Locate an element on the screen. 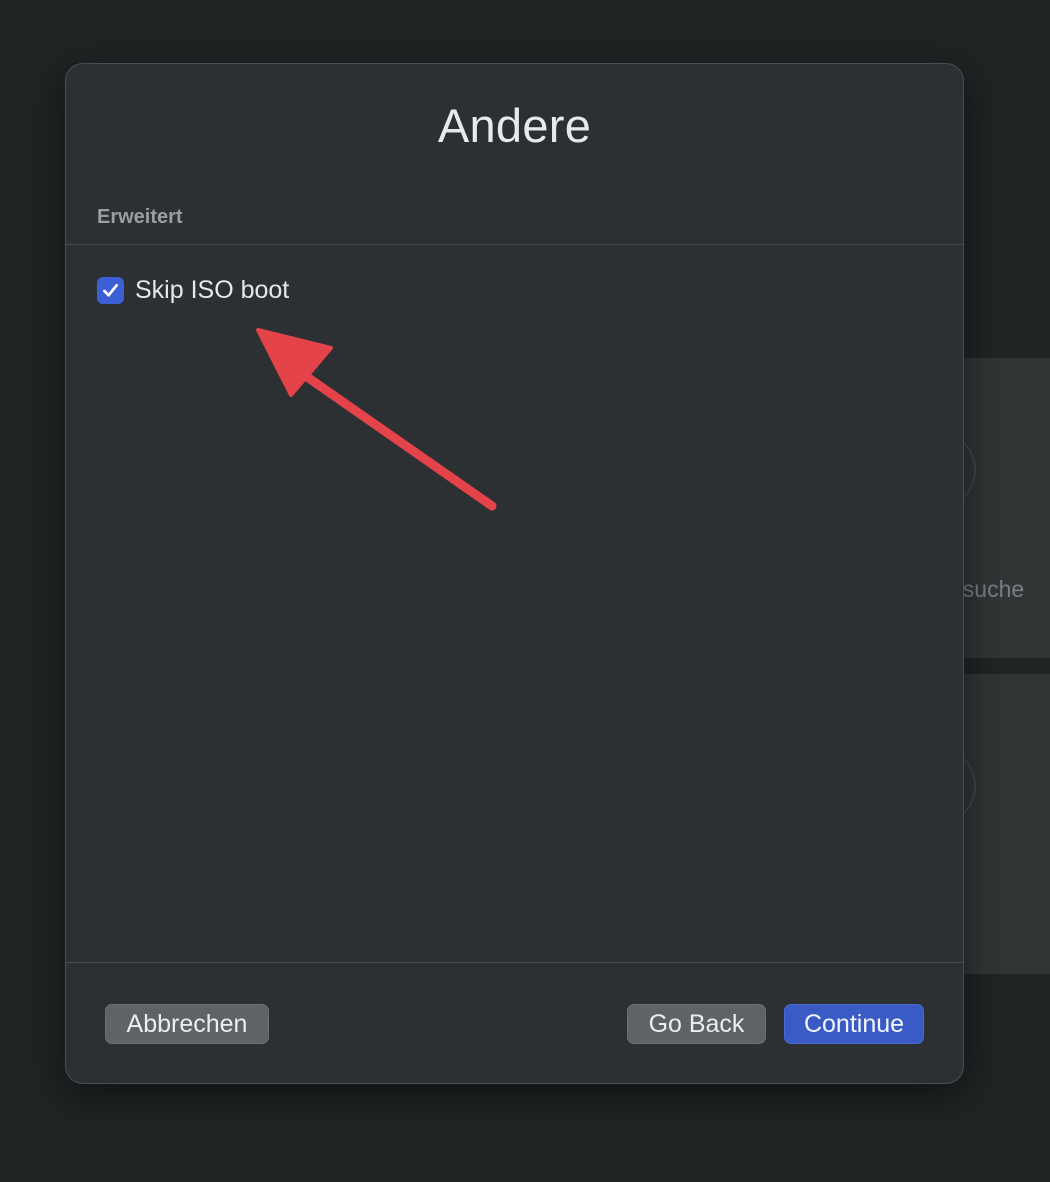 The height and width of the screenshot is (1182, 1050). footer-divider is located at coordinates (514, 962).